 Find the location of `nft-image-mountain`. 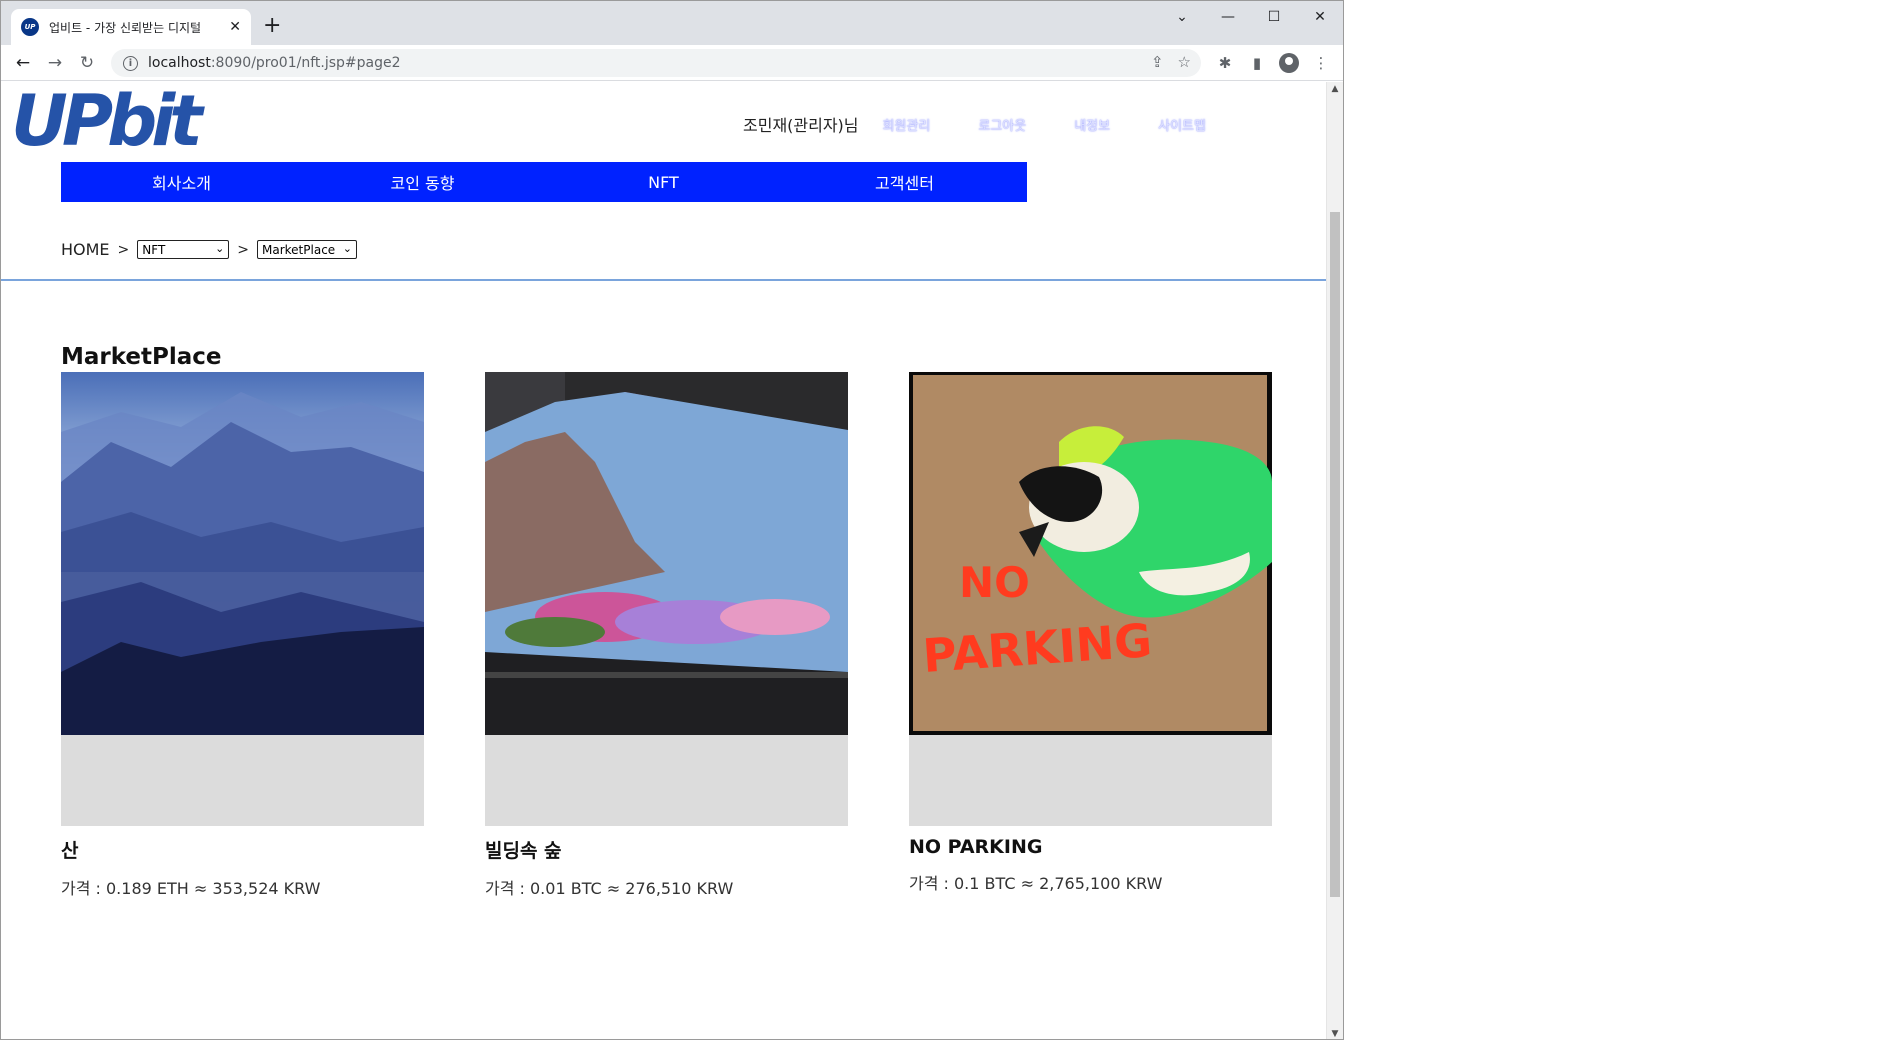

nft-image-mountain is located at coordinates (242, 553).